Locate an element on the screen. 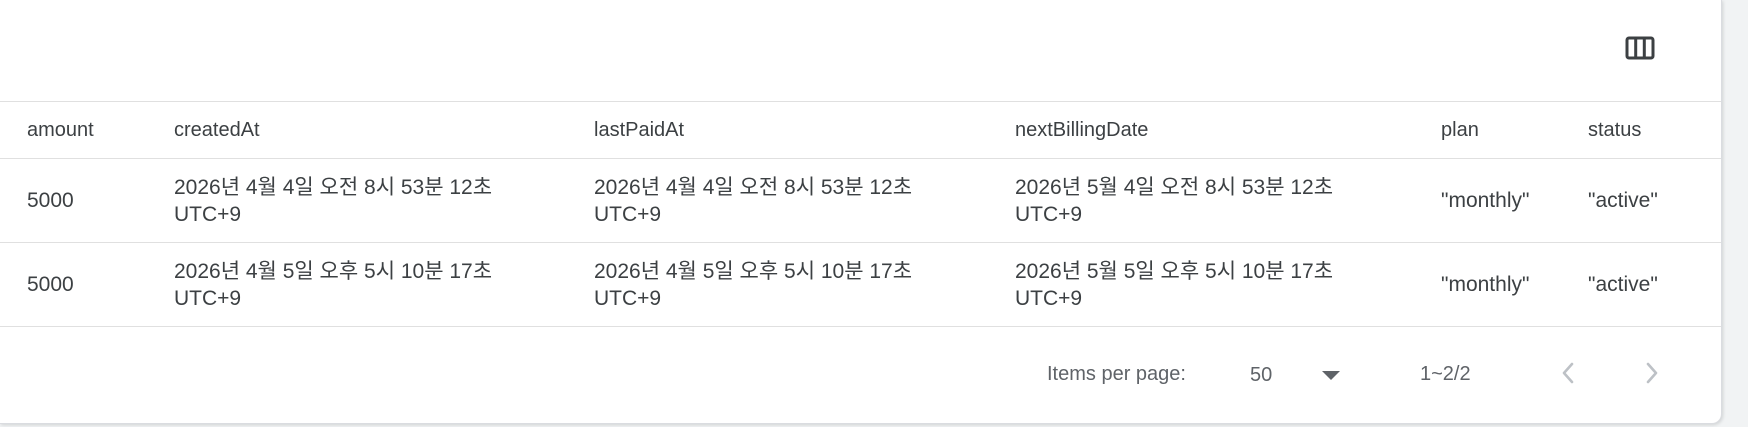  chevron-right-icon is located at coordinates (1652, 373).